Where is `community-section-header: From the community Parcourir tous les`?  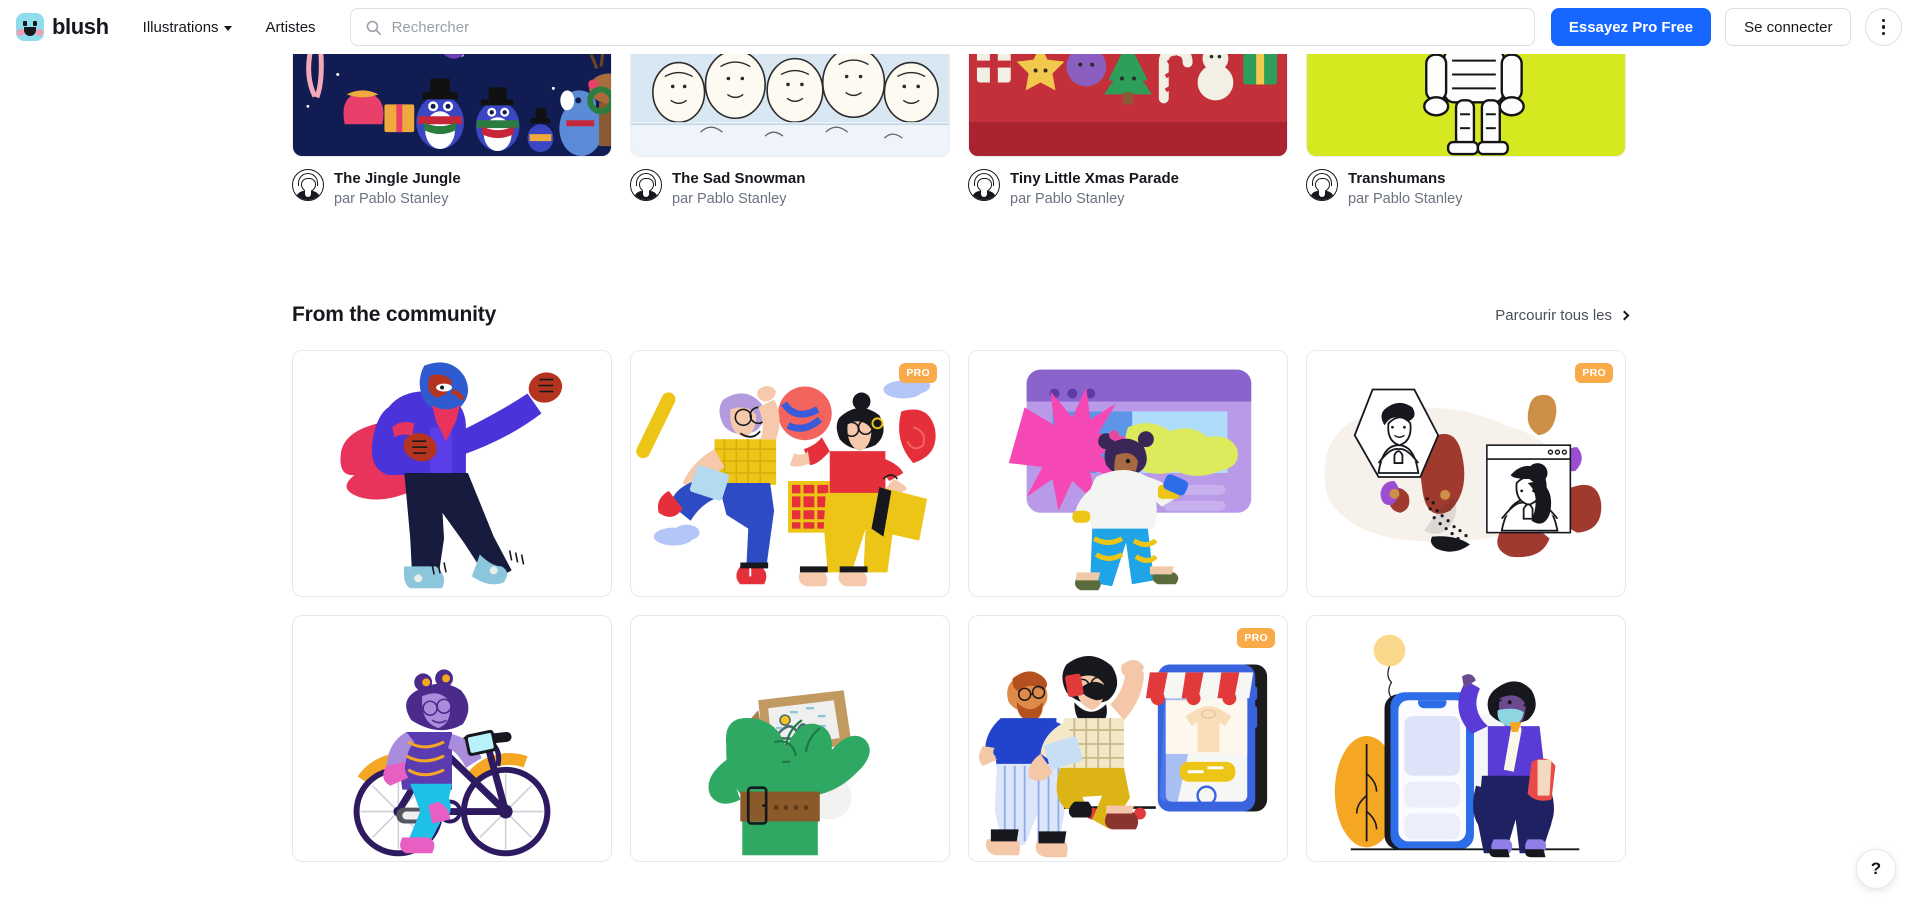 community-section-header: From the community Parcourir tous les is located at coordinates (961, 315).